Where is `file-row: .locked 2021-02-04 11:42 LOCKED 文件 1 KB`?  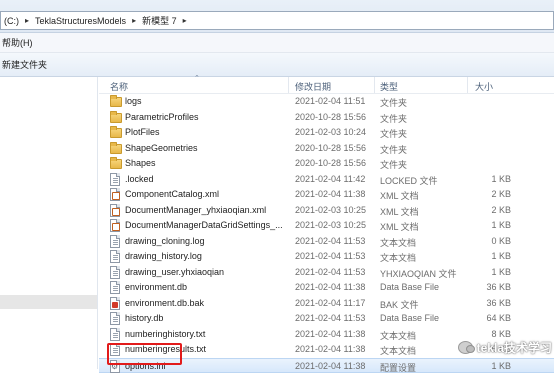 file-row: .locked 2021-02-04 11:42 LOCKED 文件 1 KB is located at coordinates (326, 179).